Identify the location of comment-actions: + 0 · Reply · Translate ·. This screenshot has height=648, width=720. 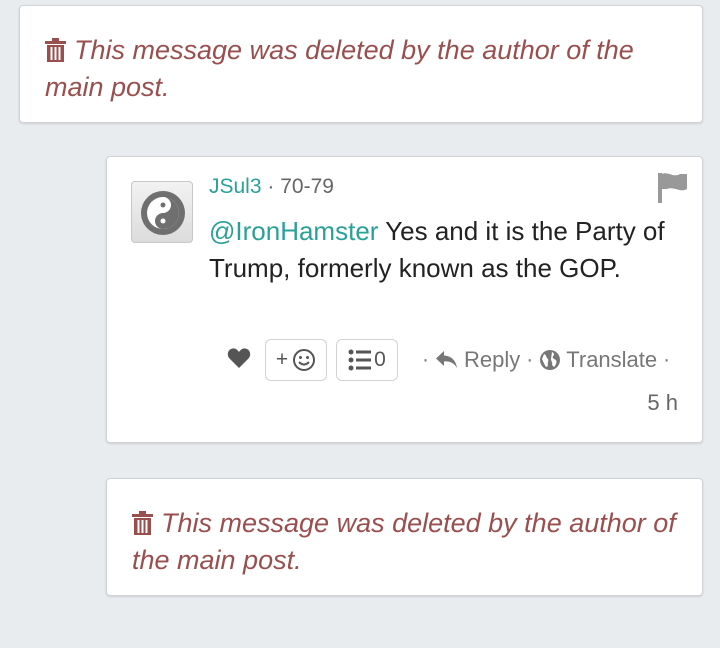
(451, 360).